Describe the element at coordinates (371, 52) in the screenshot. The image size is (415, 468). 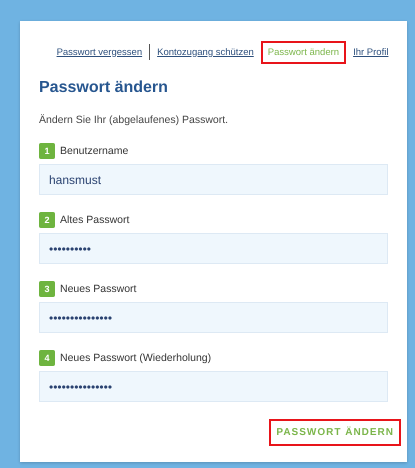
I see `nav-link: Ihr Profil` at that location.